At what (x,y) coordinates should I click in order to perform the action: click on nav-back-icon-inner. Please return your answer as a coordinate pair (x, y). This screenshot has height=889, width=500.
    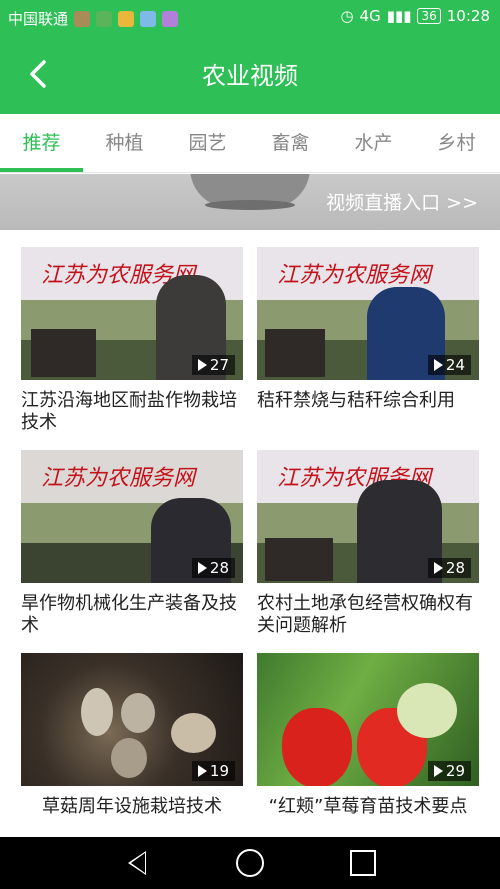
    Looking at the image, I should click on (138, 863).